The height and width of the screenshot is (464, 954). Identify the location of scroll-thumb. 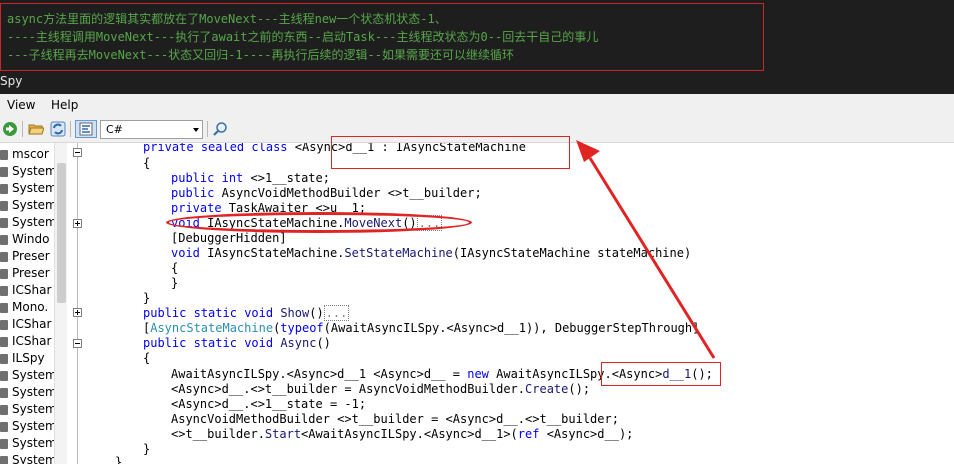
(61, 233).